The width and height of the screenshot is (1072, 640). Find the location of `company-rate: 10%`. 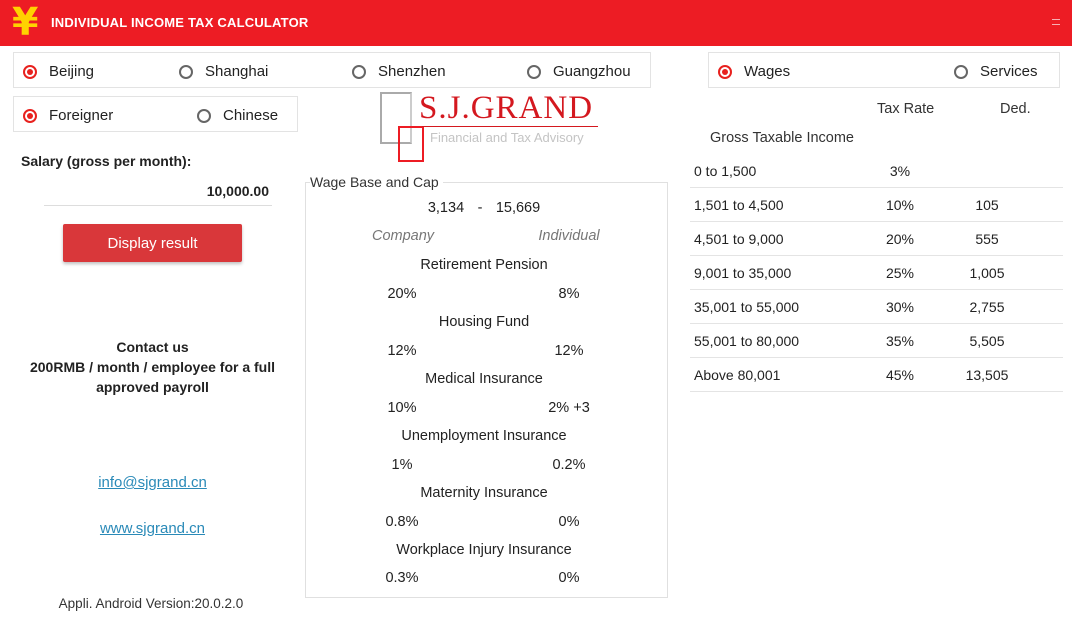

company-rate: 10% is located at coordinates (402, 408).